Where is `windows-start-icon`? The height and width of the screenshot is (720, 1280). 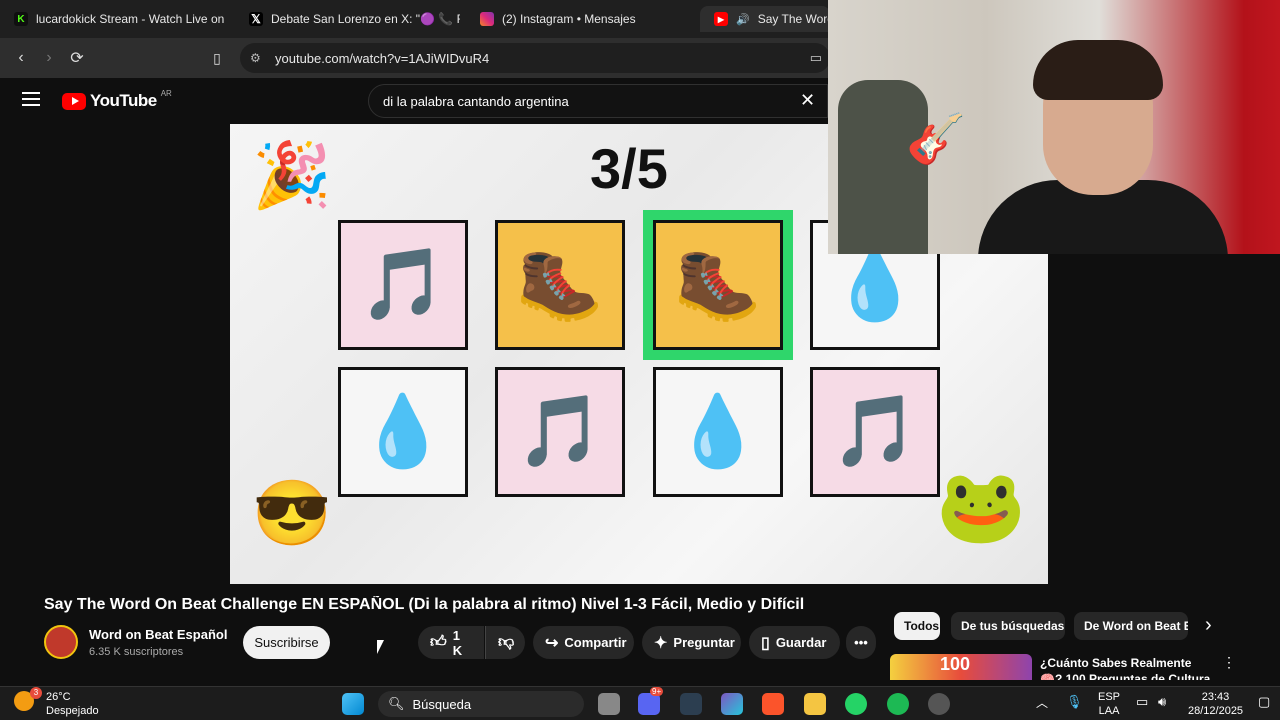 windows-start-icon is located at coordinates (353, 704).